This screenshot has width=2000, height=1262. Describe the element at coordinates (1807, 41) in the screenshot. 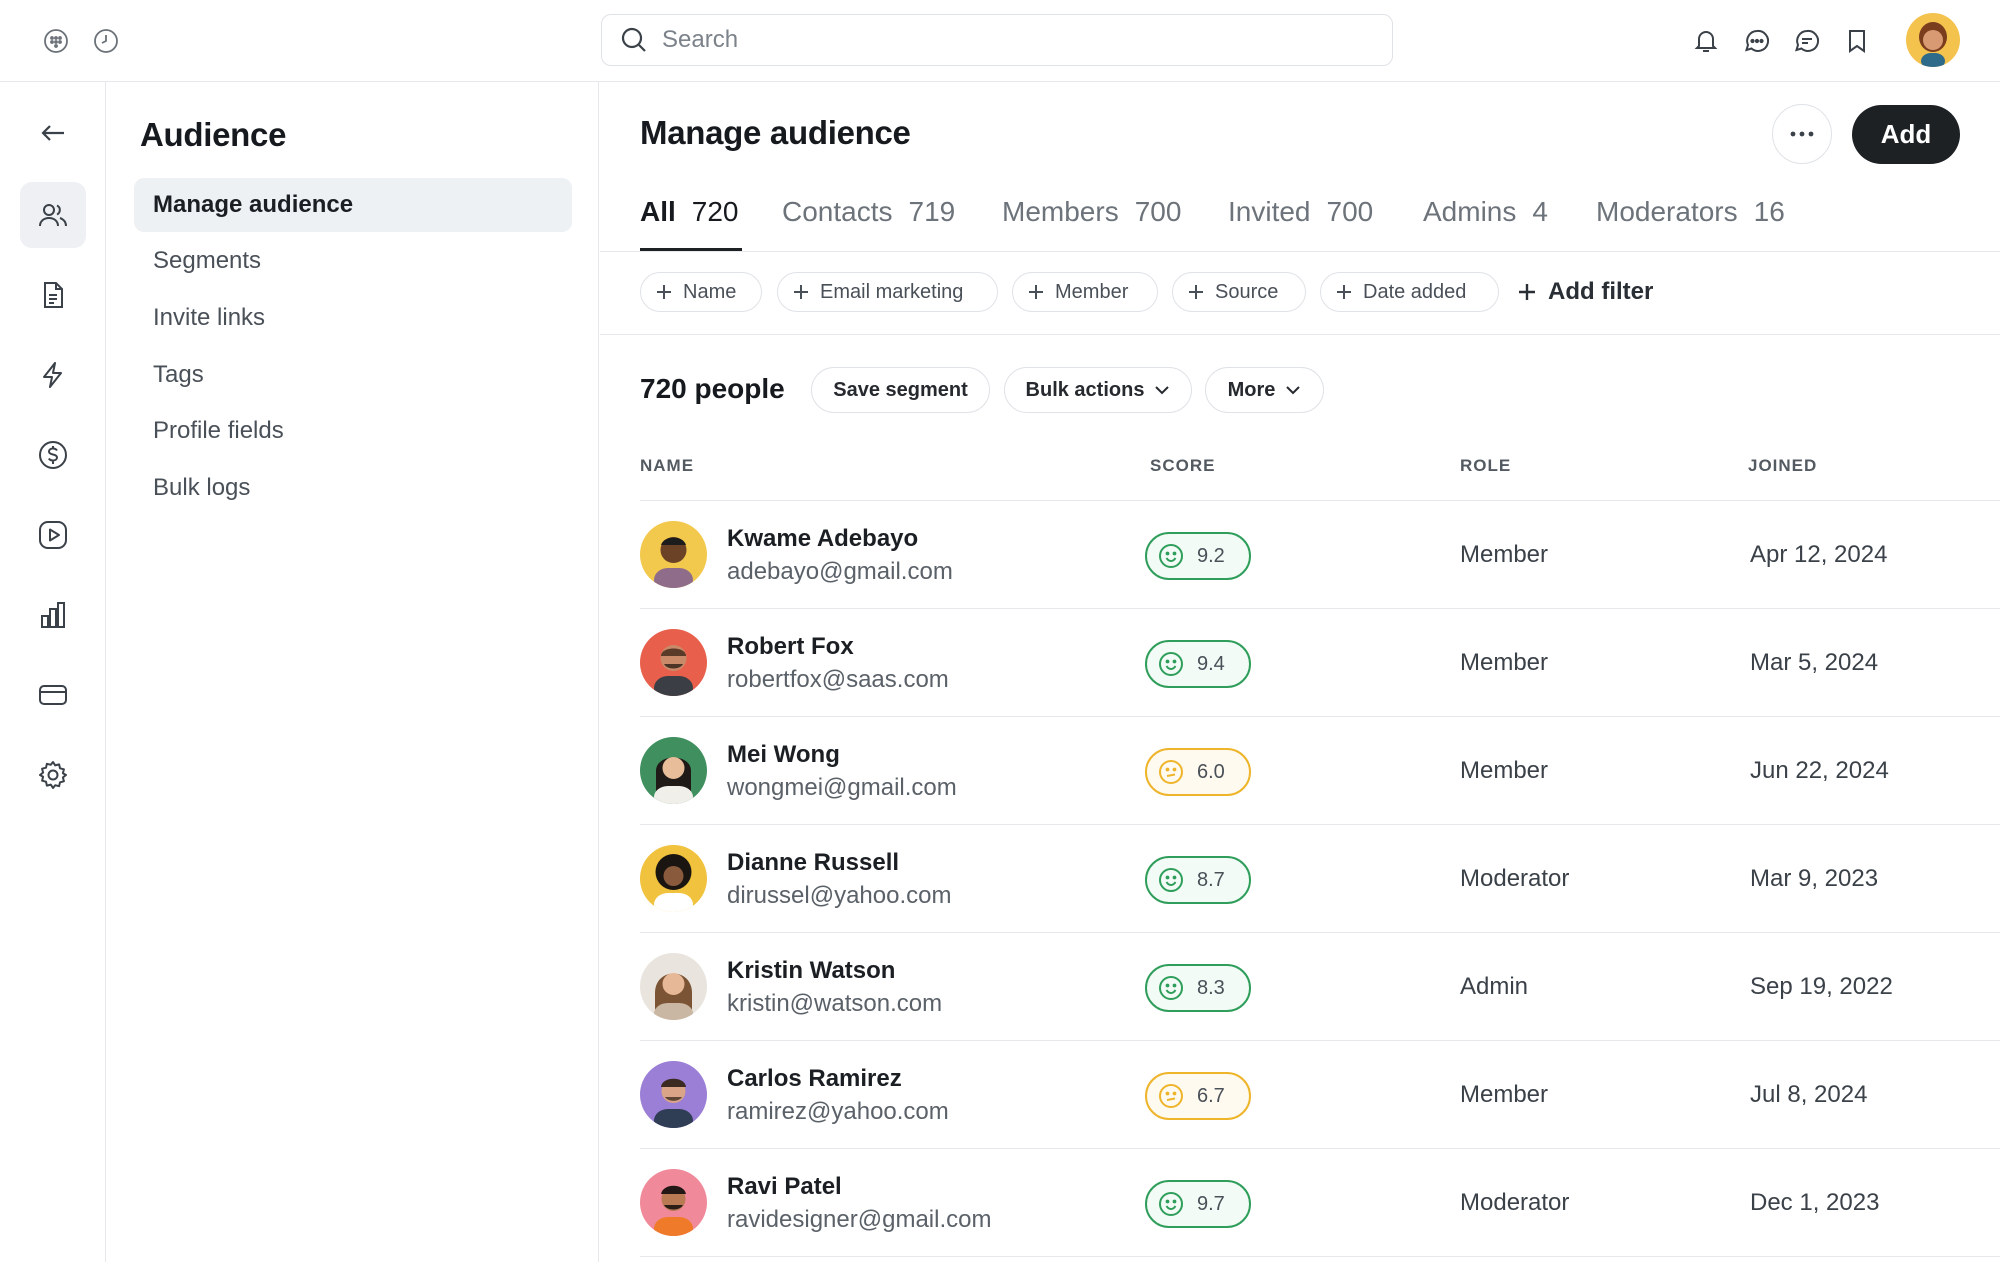

I see `message-icon` at that location.